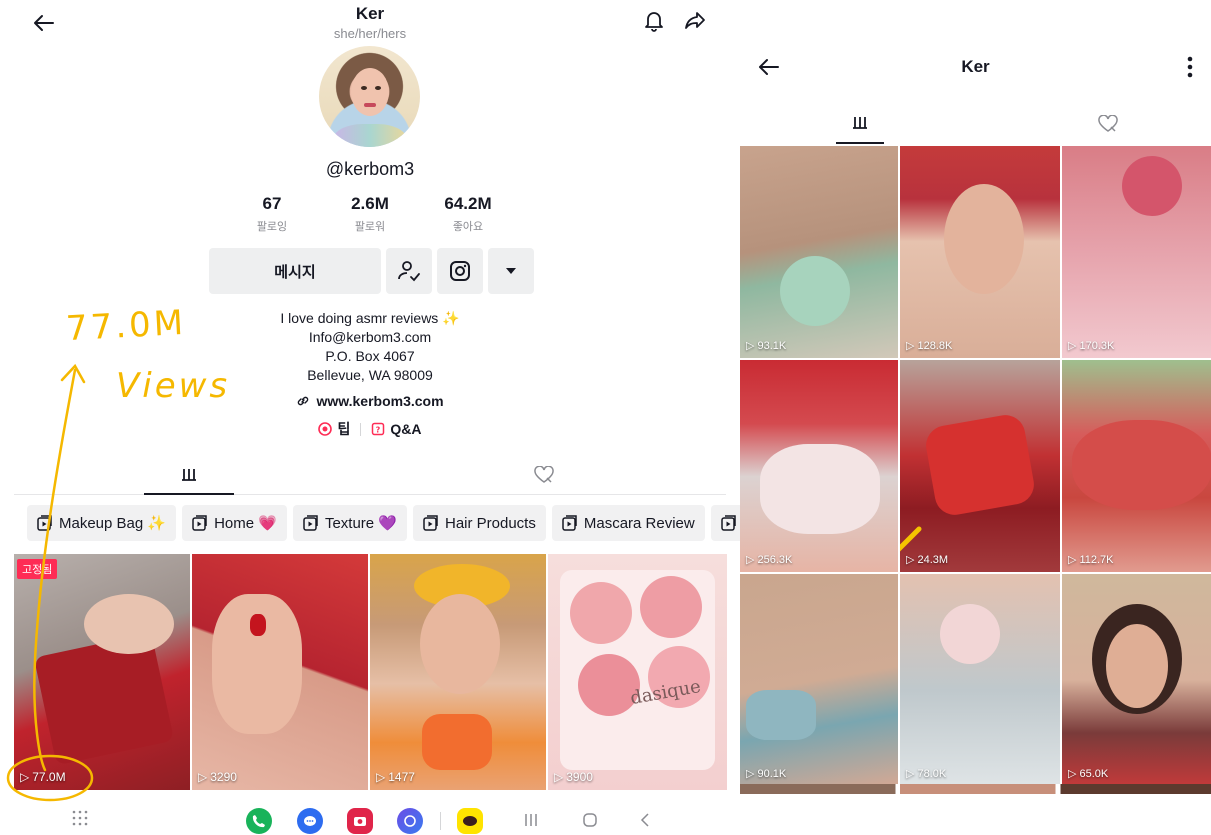 This screenshot has height=835, width=1211. Describe the element at coordinates (295, 271) in the screenshot. I see `message-button: 메시지` at that location.